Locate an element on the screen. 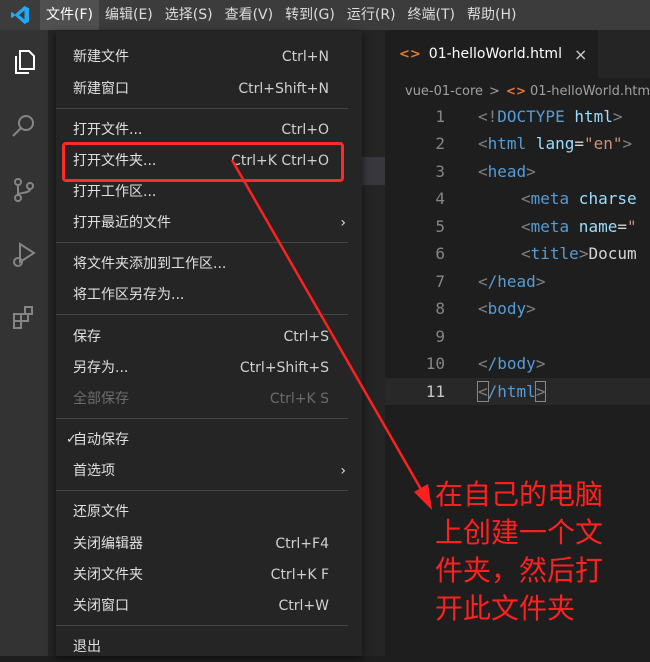  source-control-icon is located at coordinates (24, 190).